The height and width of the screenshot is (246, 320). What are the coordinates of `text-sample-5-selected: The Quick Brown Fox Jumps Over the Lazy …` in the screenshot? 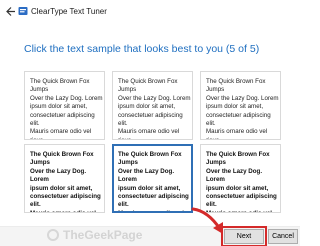 It's located at (152, 178).